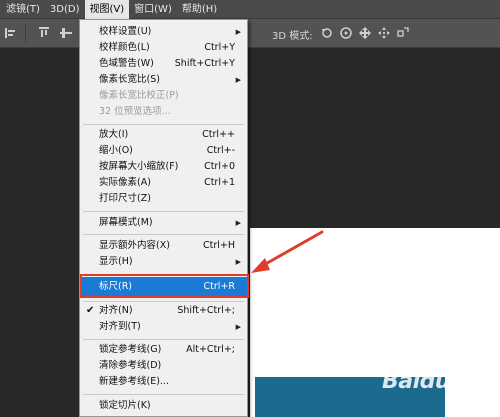 This screenshot has height=417, width=500. I want to click on 3d-slide-icon, so click(384, 33).